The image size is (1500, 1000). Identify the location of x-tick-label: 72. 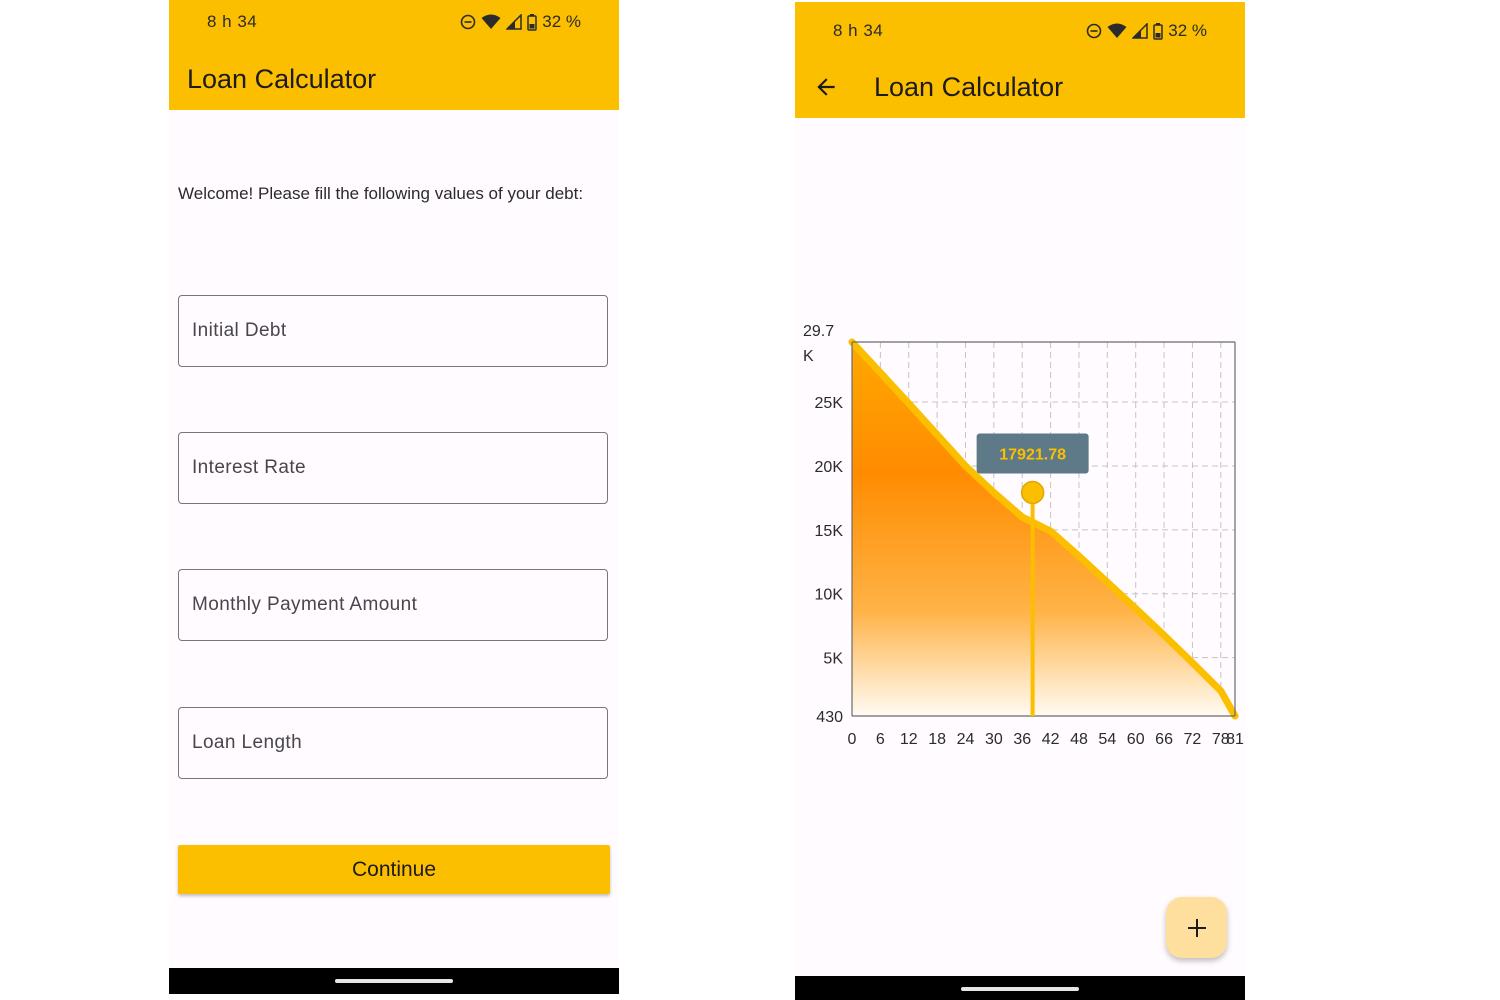
(1193, 739).